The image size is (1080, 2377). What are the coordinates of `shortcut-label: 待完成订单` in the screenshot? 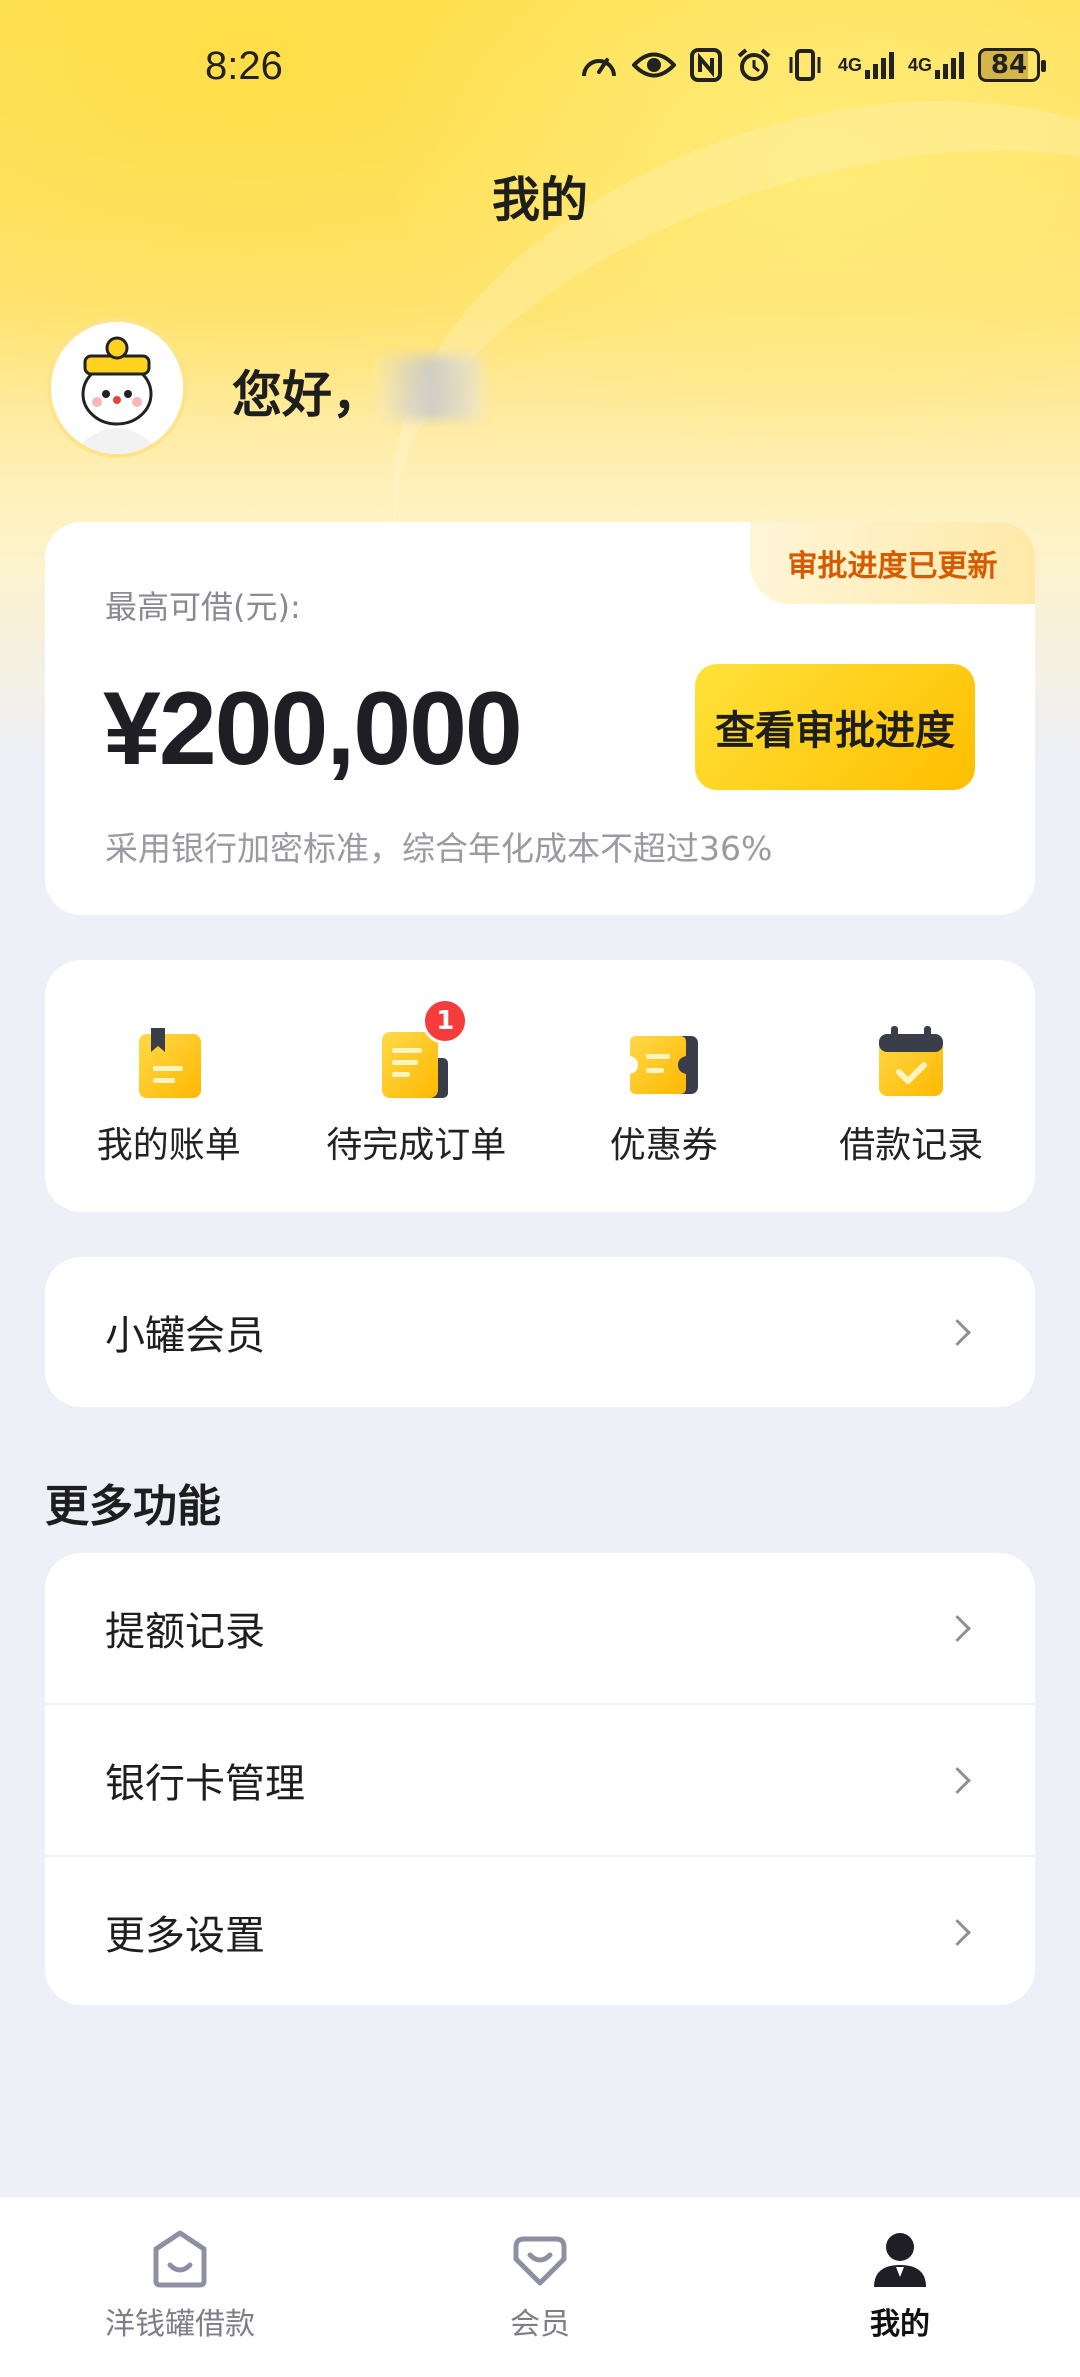 It's located at (416, 1145).